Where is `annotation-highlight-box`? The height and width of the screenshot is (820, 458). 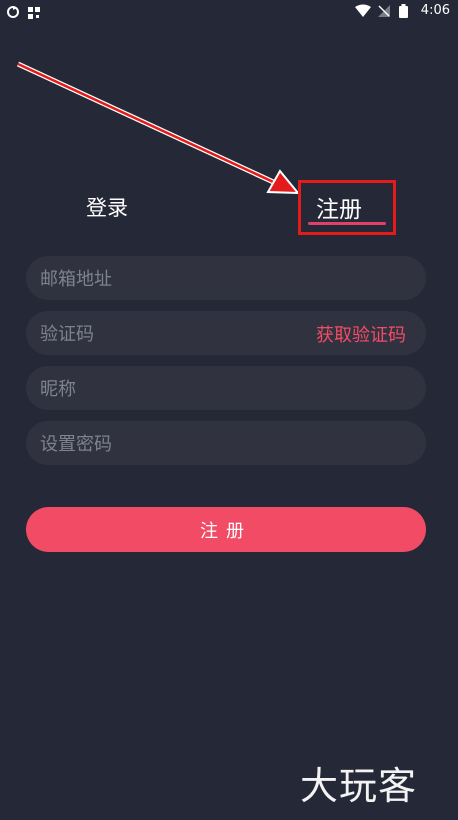
annotation-highlight-box is located at coordinates (347, 207).